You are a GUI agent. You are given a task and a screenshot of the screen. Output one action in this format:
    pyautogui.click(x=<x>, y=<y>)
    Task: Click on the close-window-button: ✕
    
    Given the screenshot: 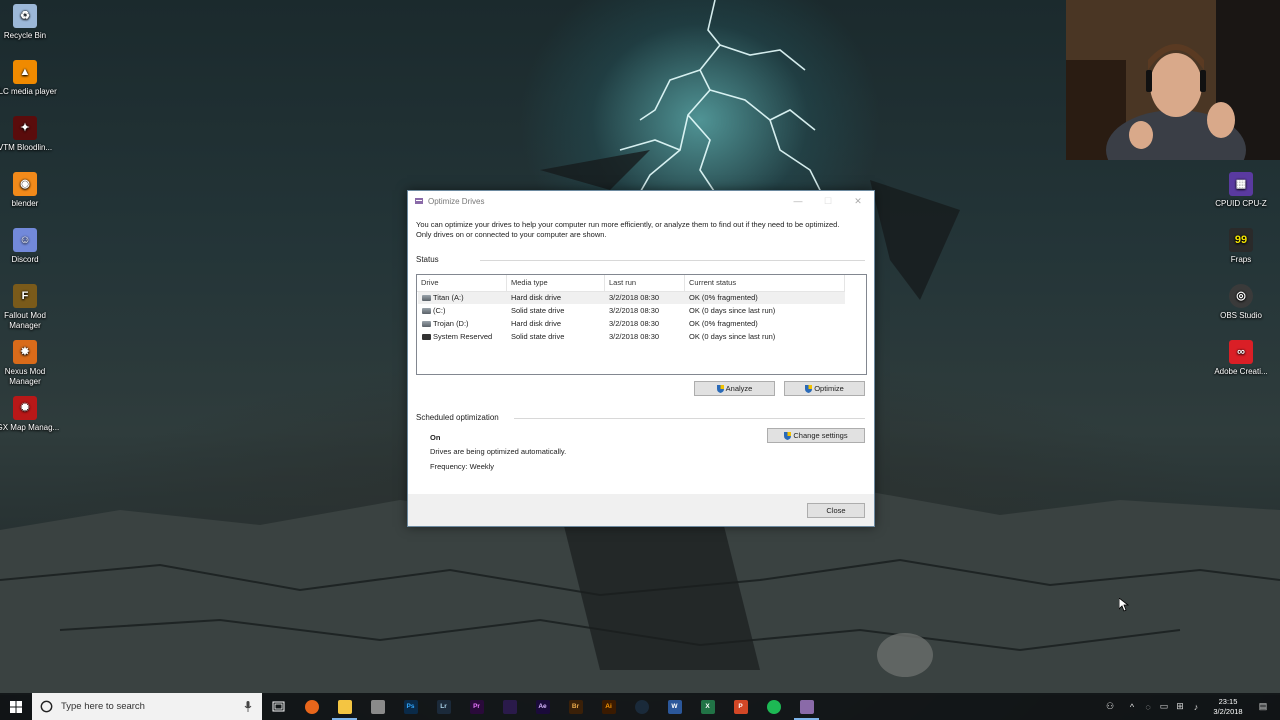 What is the action you would take?
    pyautogui.click(x=858, y=201)
    